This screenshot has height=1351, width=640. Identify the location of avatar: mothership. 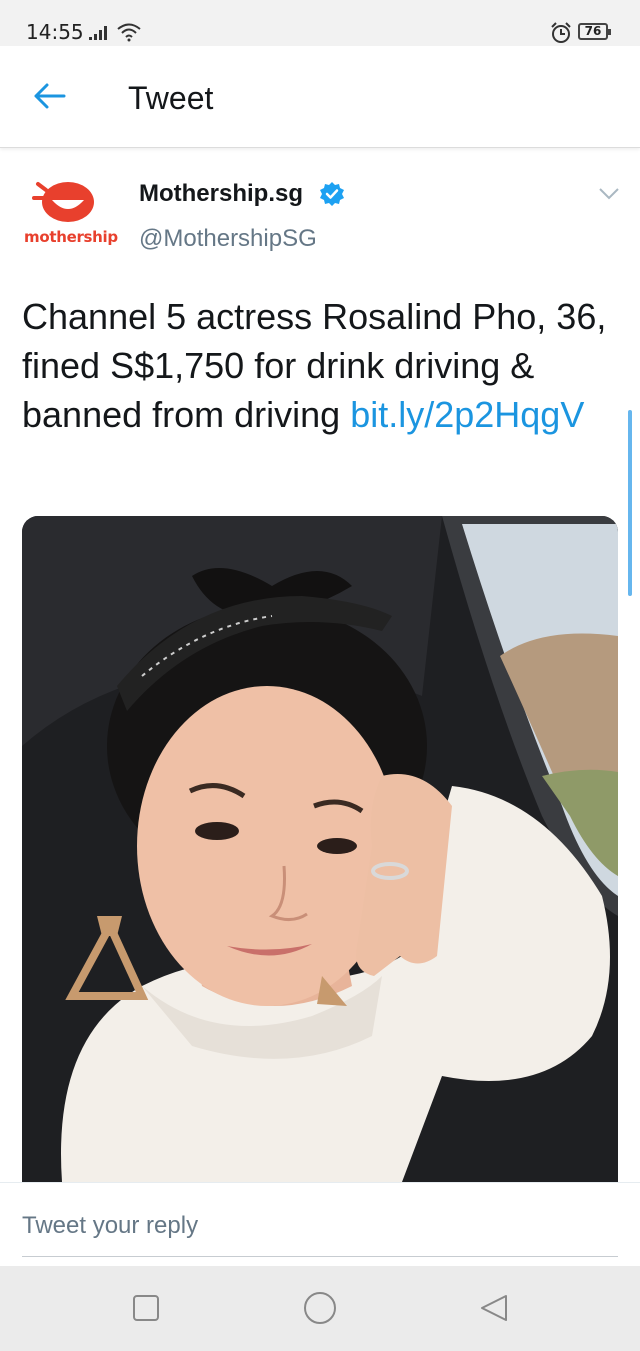
(71, 214).